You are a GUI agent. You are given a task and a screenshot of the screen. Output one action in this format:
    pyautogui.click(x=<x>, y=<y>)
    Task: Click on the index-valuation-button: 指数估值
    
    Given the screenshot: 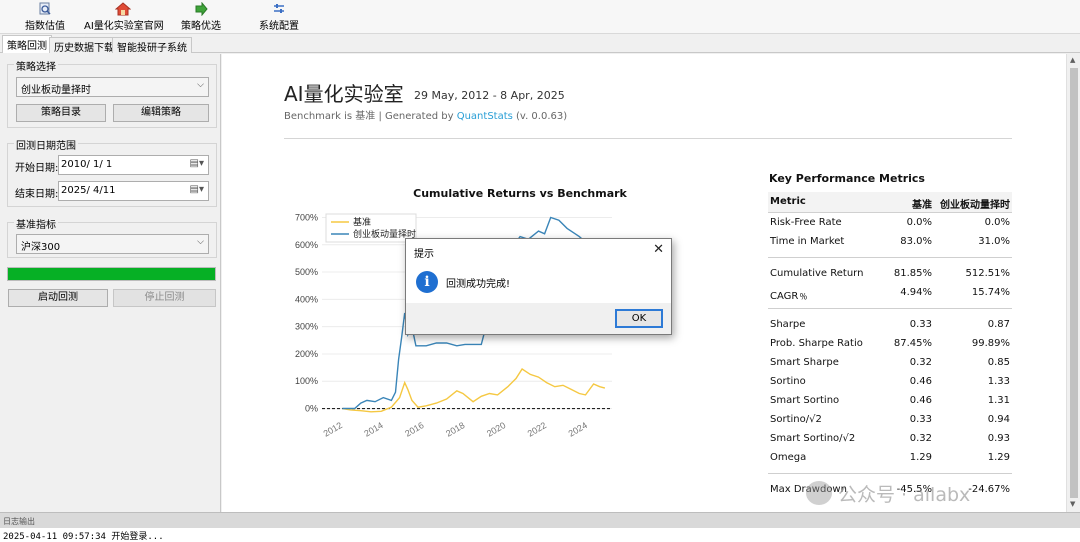 What is the action you would take?
    pyautogui.click(x=45, y=17)
    